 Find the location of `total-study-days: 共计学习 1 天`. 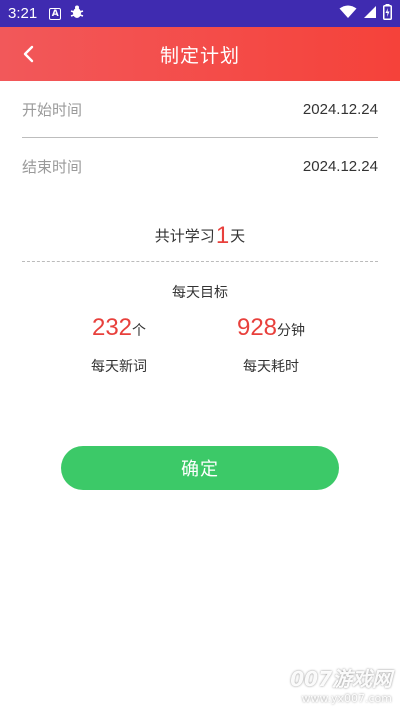

total-study-days: 共计学习 1 天 is located at coordinates (200, 236).